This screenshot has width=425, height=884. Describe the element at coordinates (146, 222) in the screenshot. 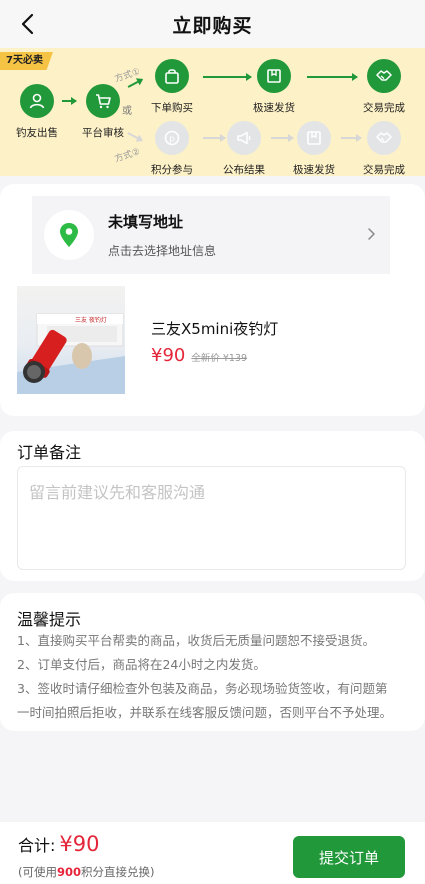

I see `address-title: 未填写地址` at that location.